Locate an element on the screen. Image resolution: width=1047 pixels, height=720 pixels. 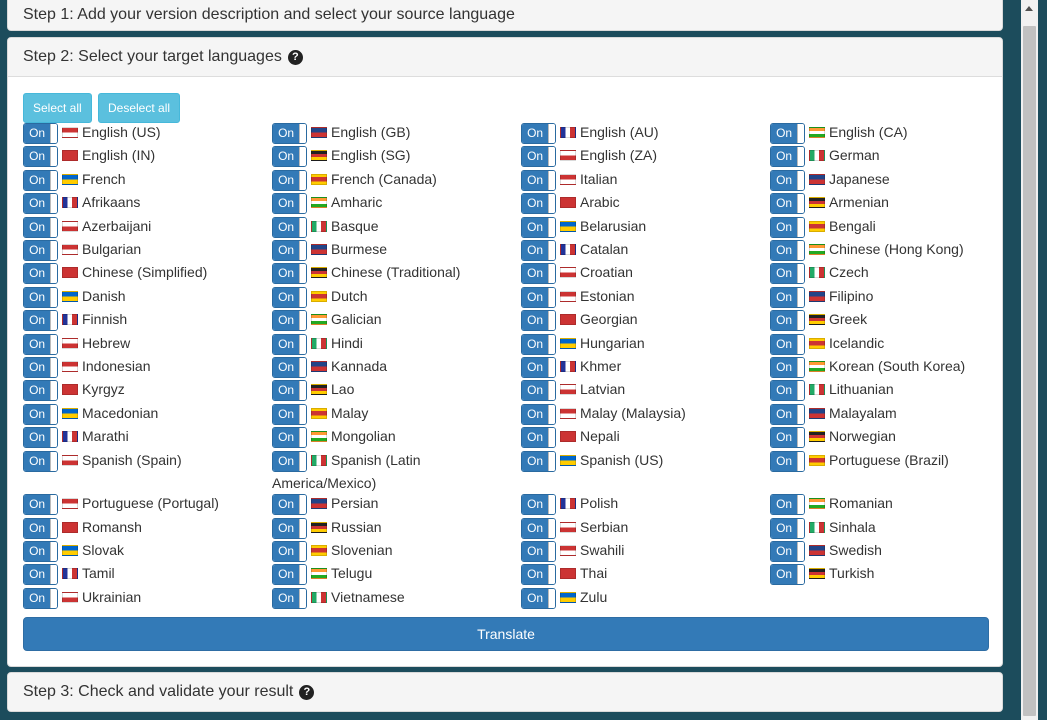
toggle-knob is located at coordinates (551, 157).